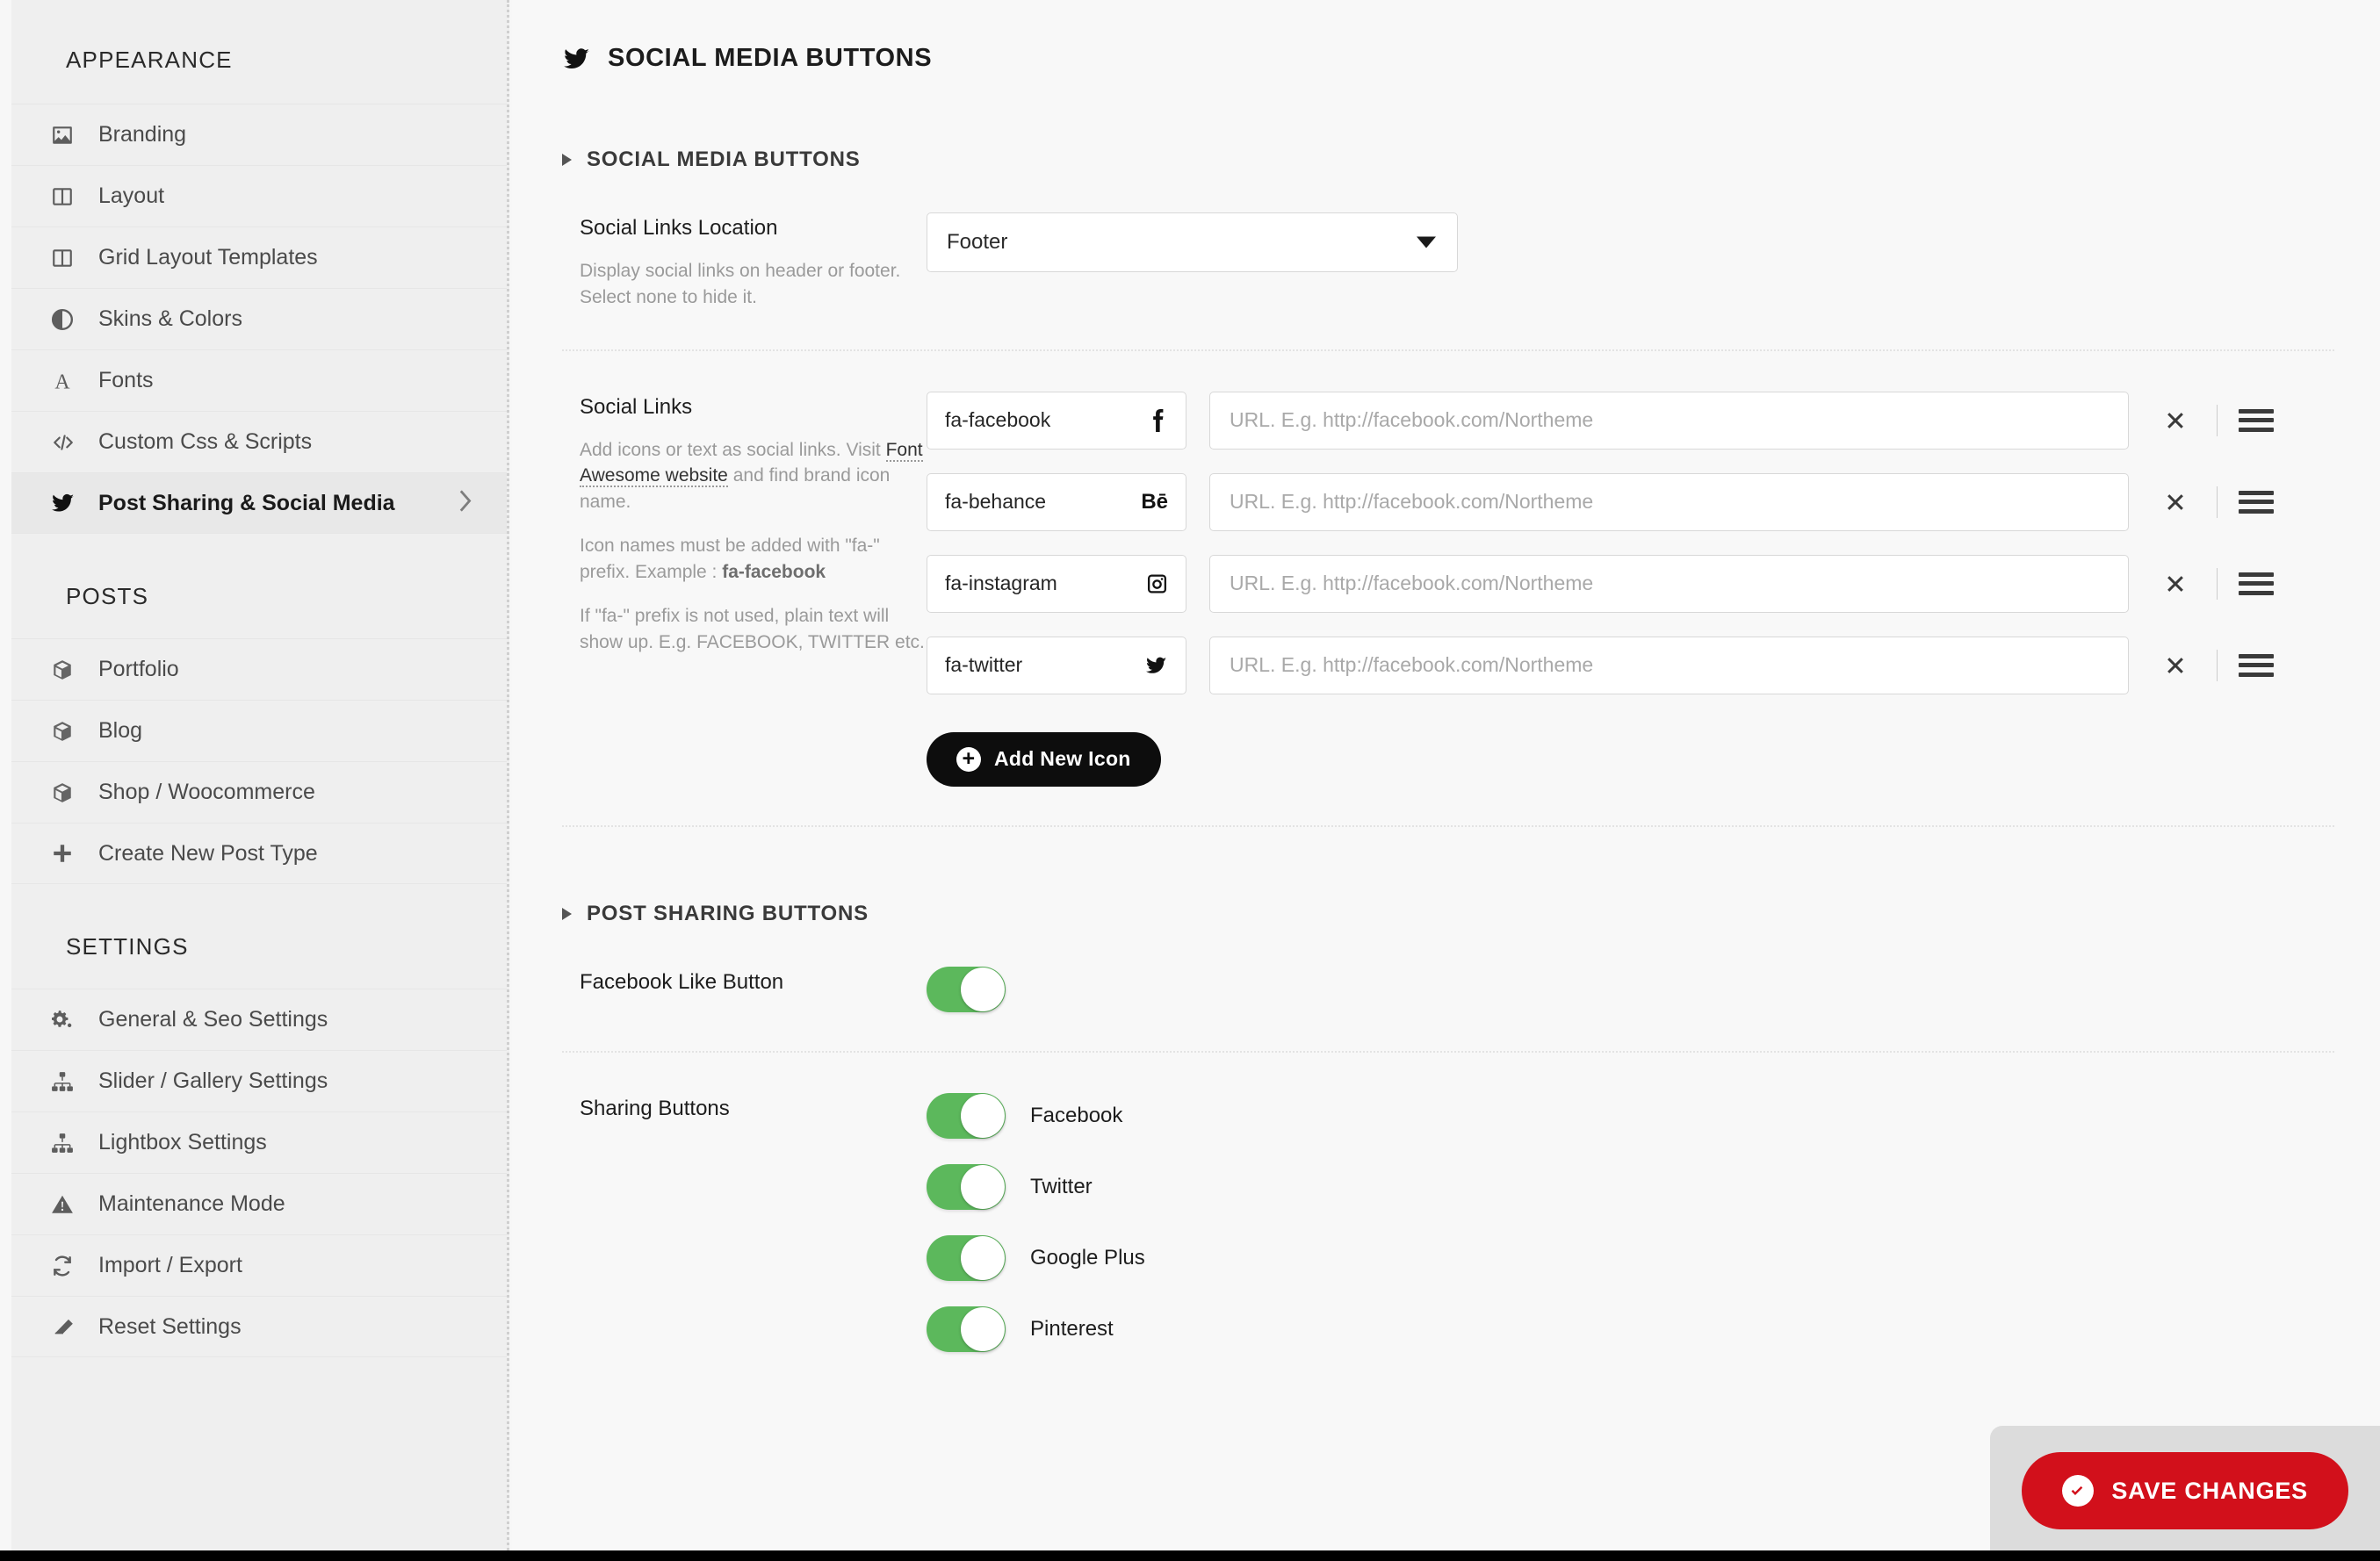  What do you see at coordinates (567, 160) in the screenshot?
I see `caret-right-icon` at bounding box center [567, 160].